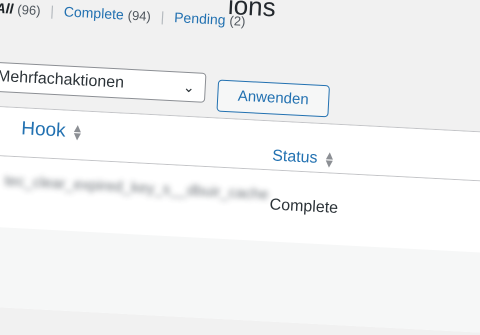 This screenshot has height=335, width=480. I want to click on filter-pending: Pending, so click(200, 18).